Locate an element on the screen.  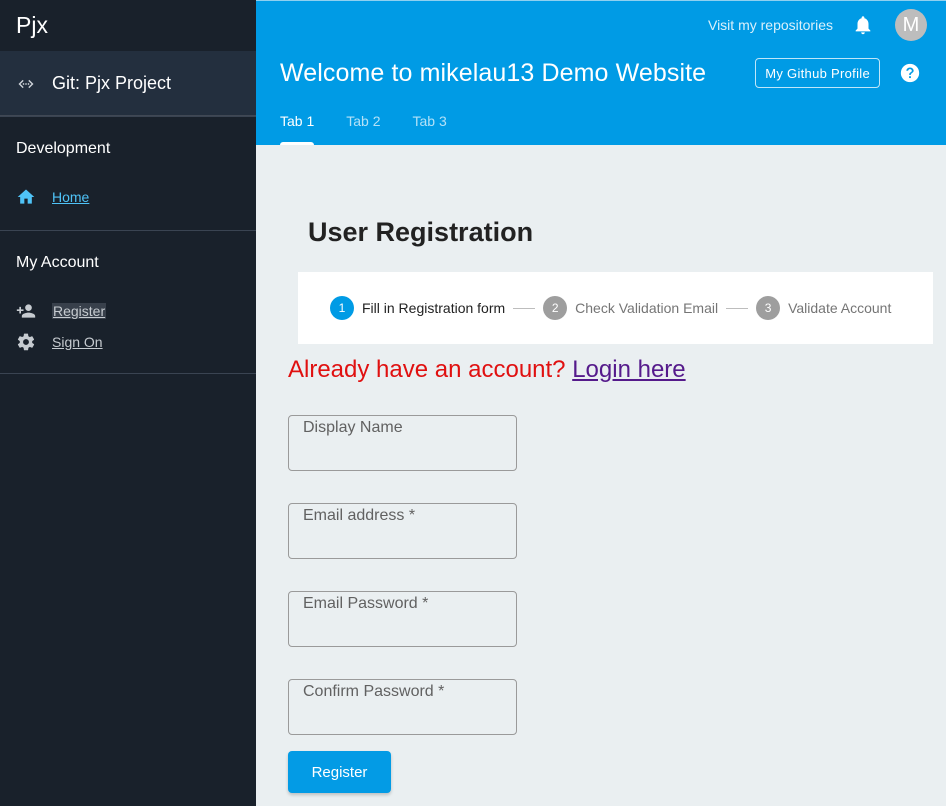
sidebar-item-label: Home is located at coordinates (71, 197).